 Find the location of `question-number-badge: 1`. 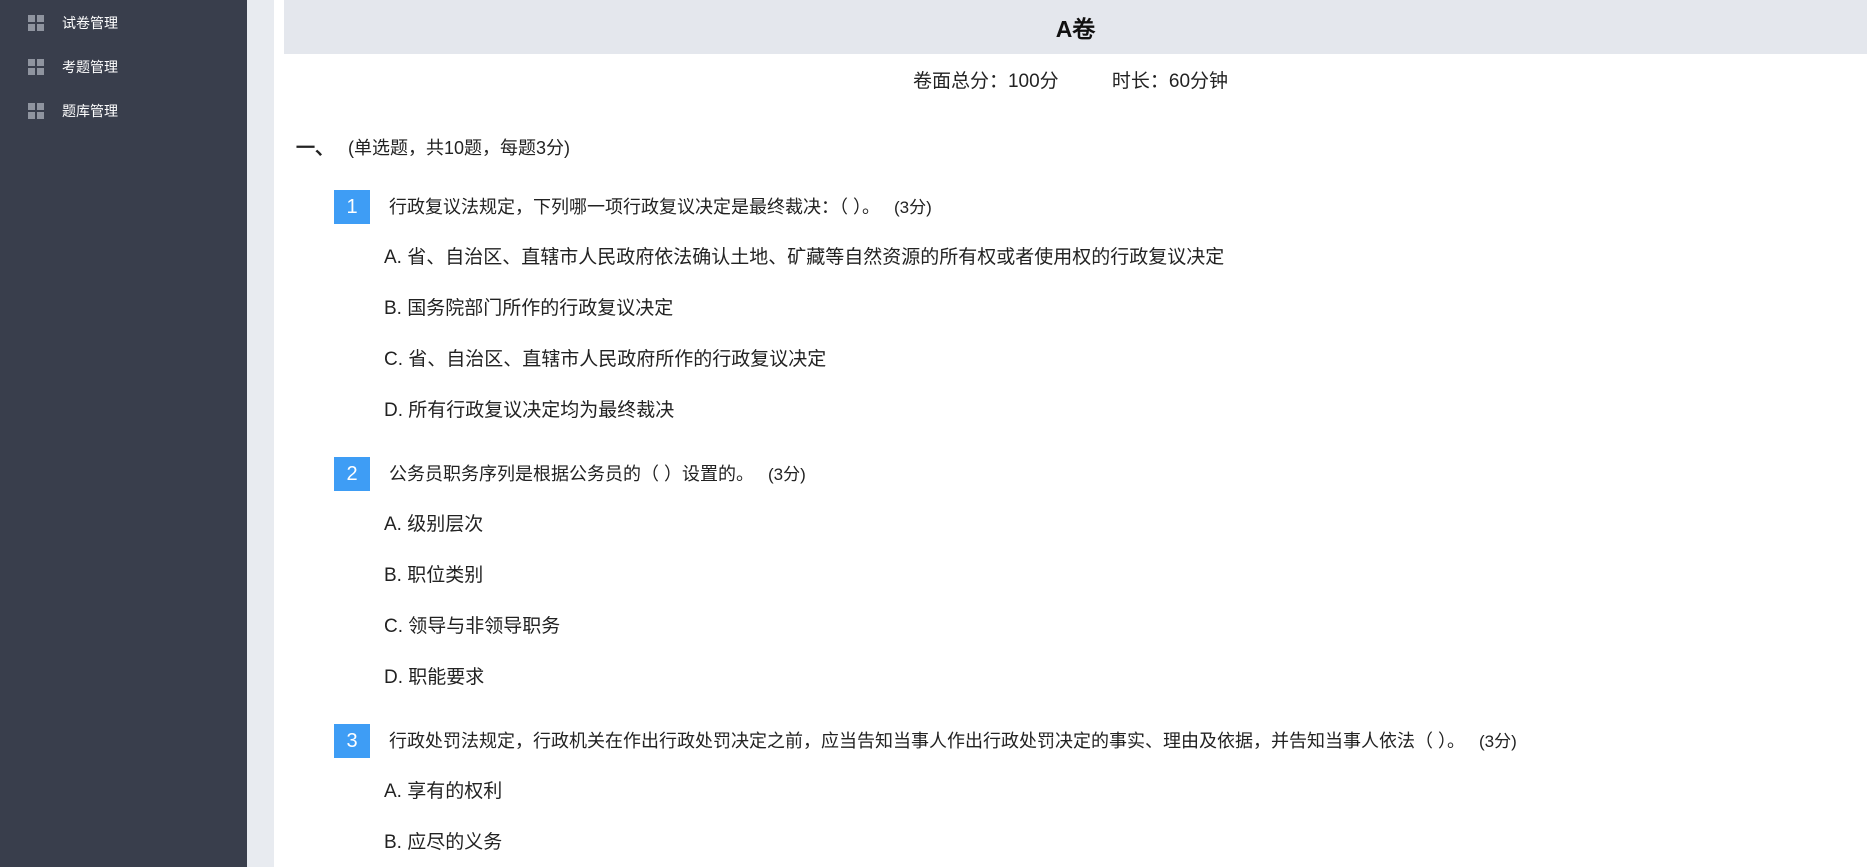

question-number-badge: 1 is located at coordinates (352, 207).